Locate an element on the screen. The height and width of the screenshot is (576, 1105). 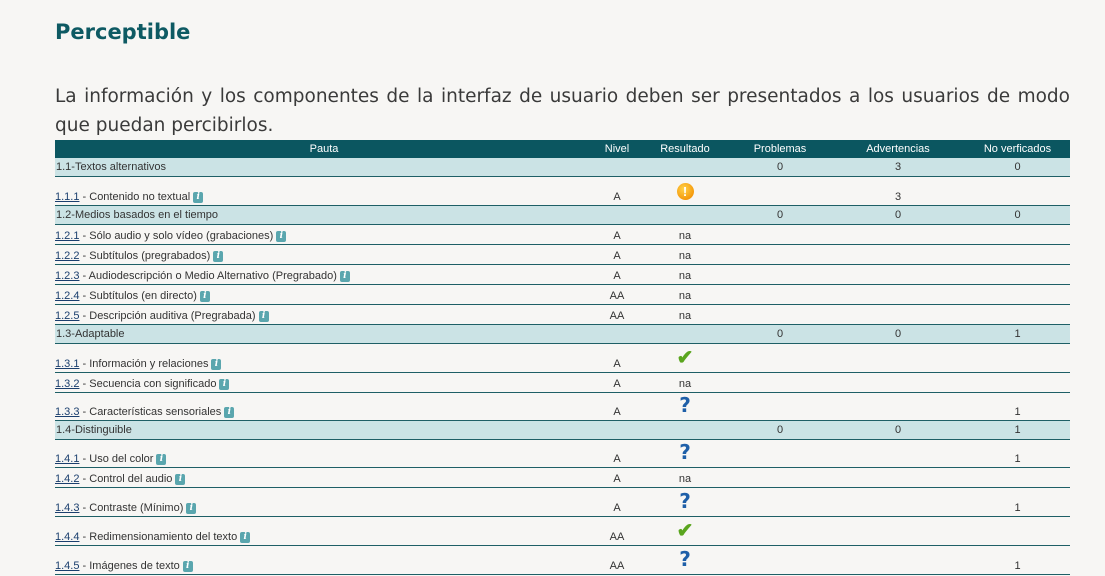
criterion-link: 1.3.2 is located at coordinates (67, 384).